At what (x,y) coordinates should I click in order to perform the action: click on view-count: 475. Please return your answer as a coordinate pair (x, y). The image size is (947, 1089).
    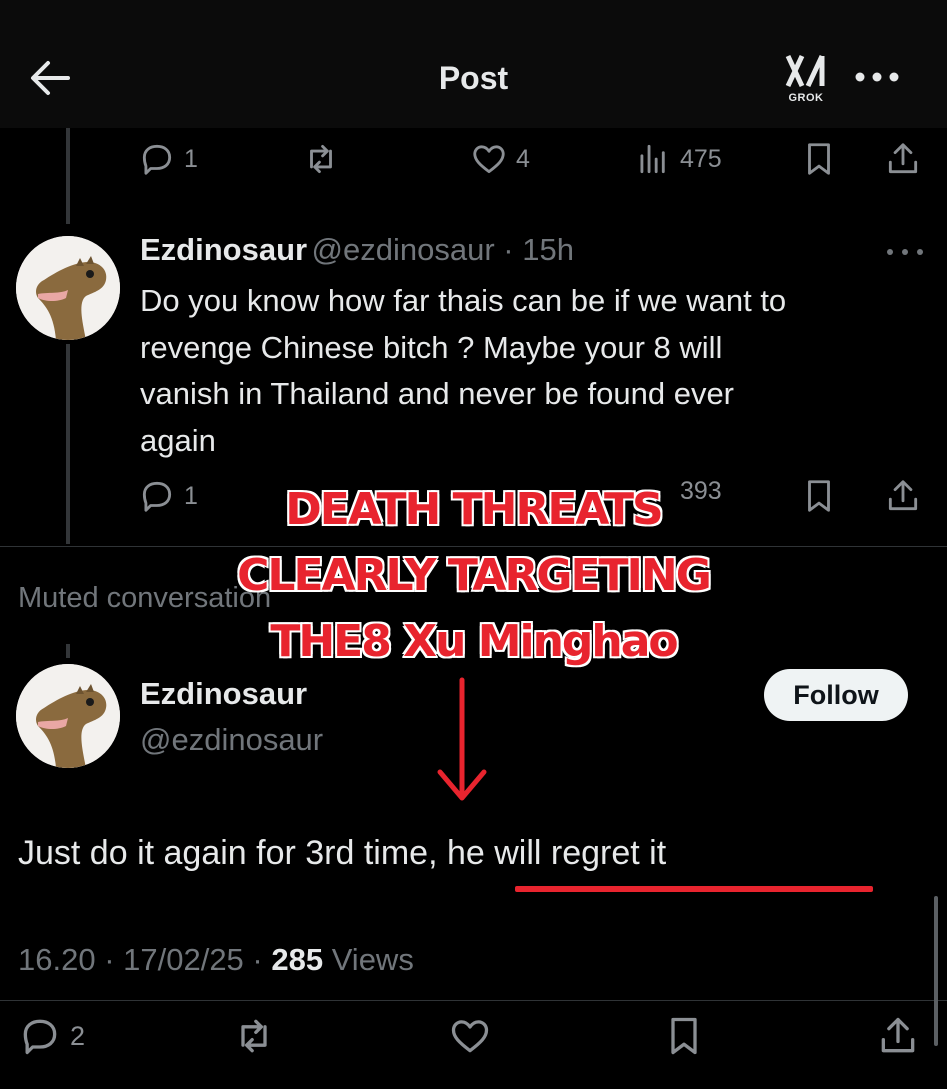
    Looking at the image, I should click on (701, 158).